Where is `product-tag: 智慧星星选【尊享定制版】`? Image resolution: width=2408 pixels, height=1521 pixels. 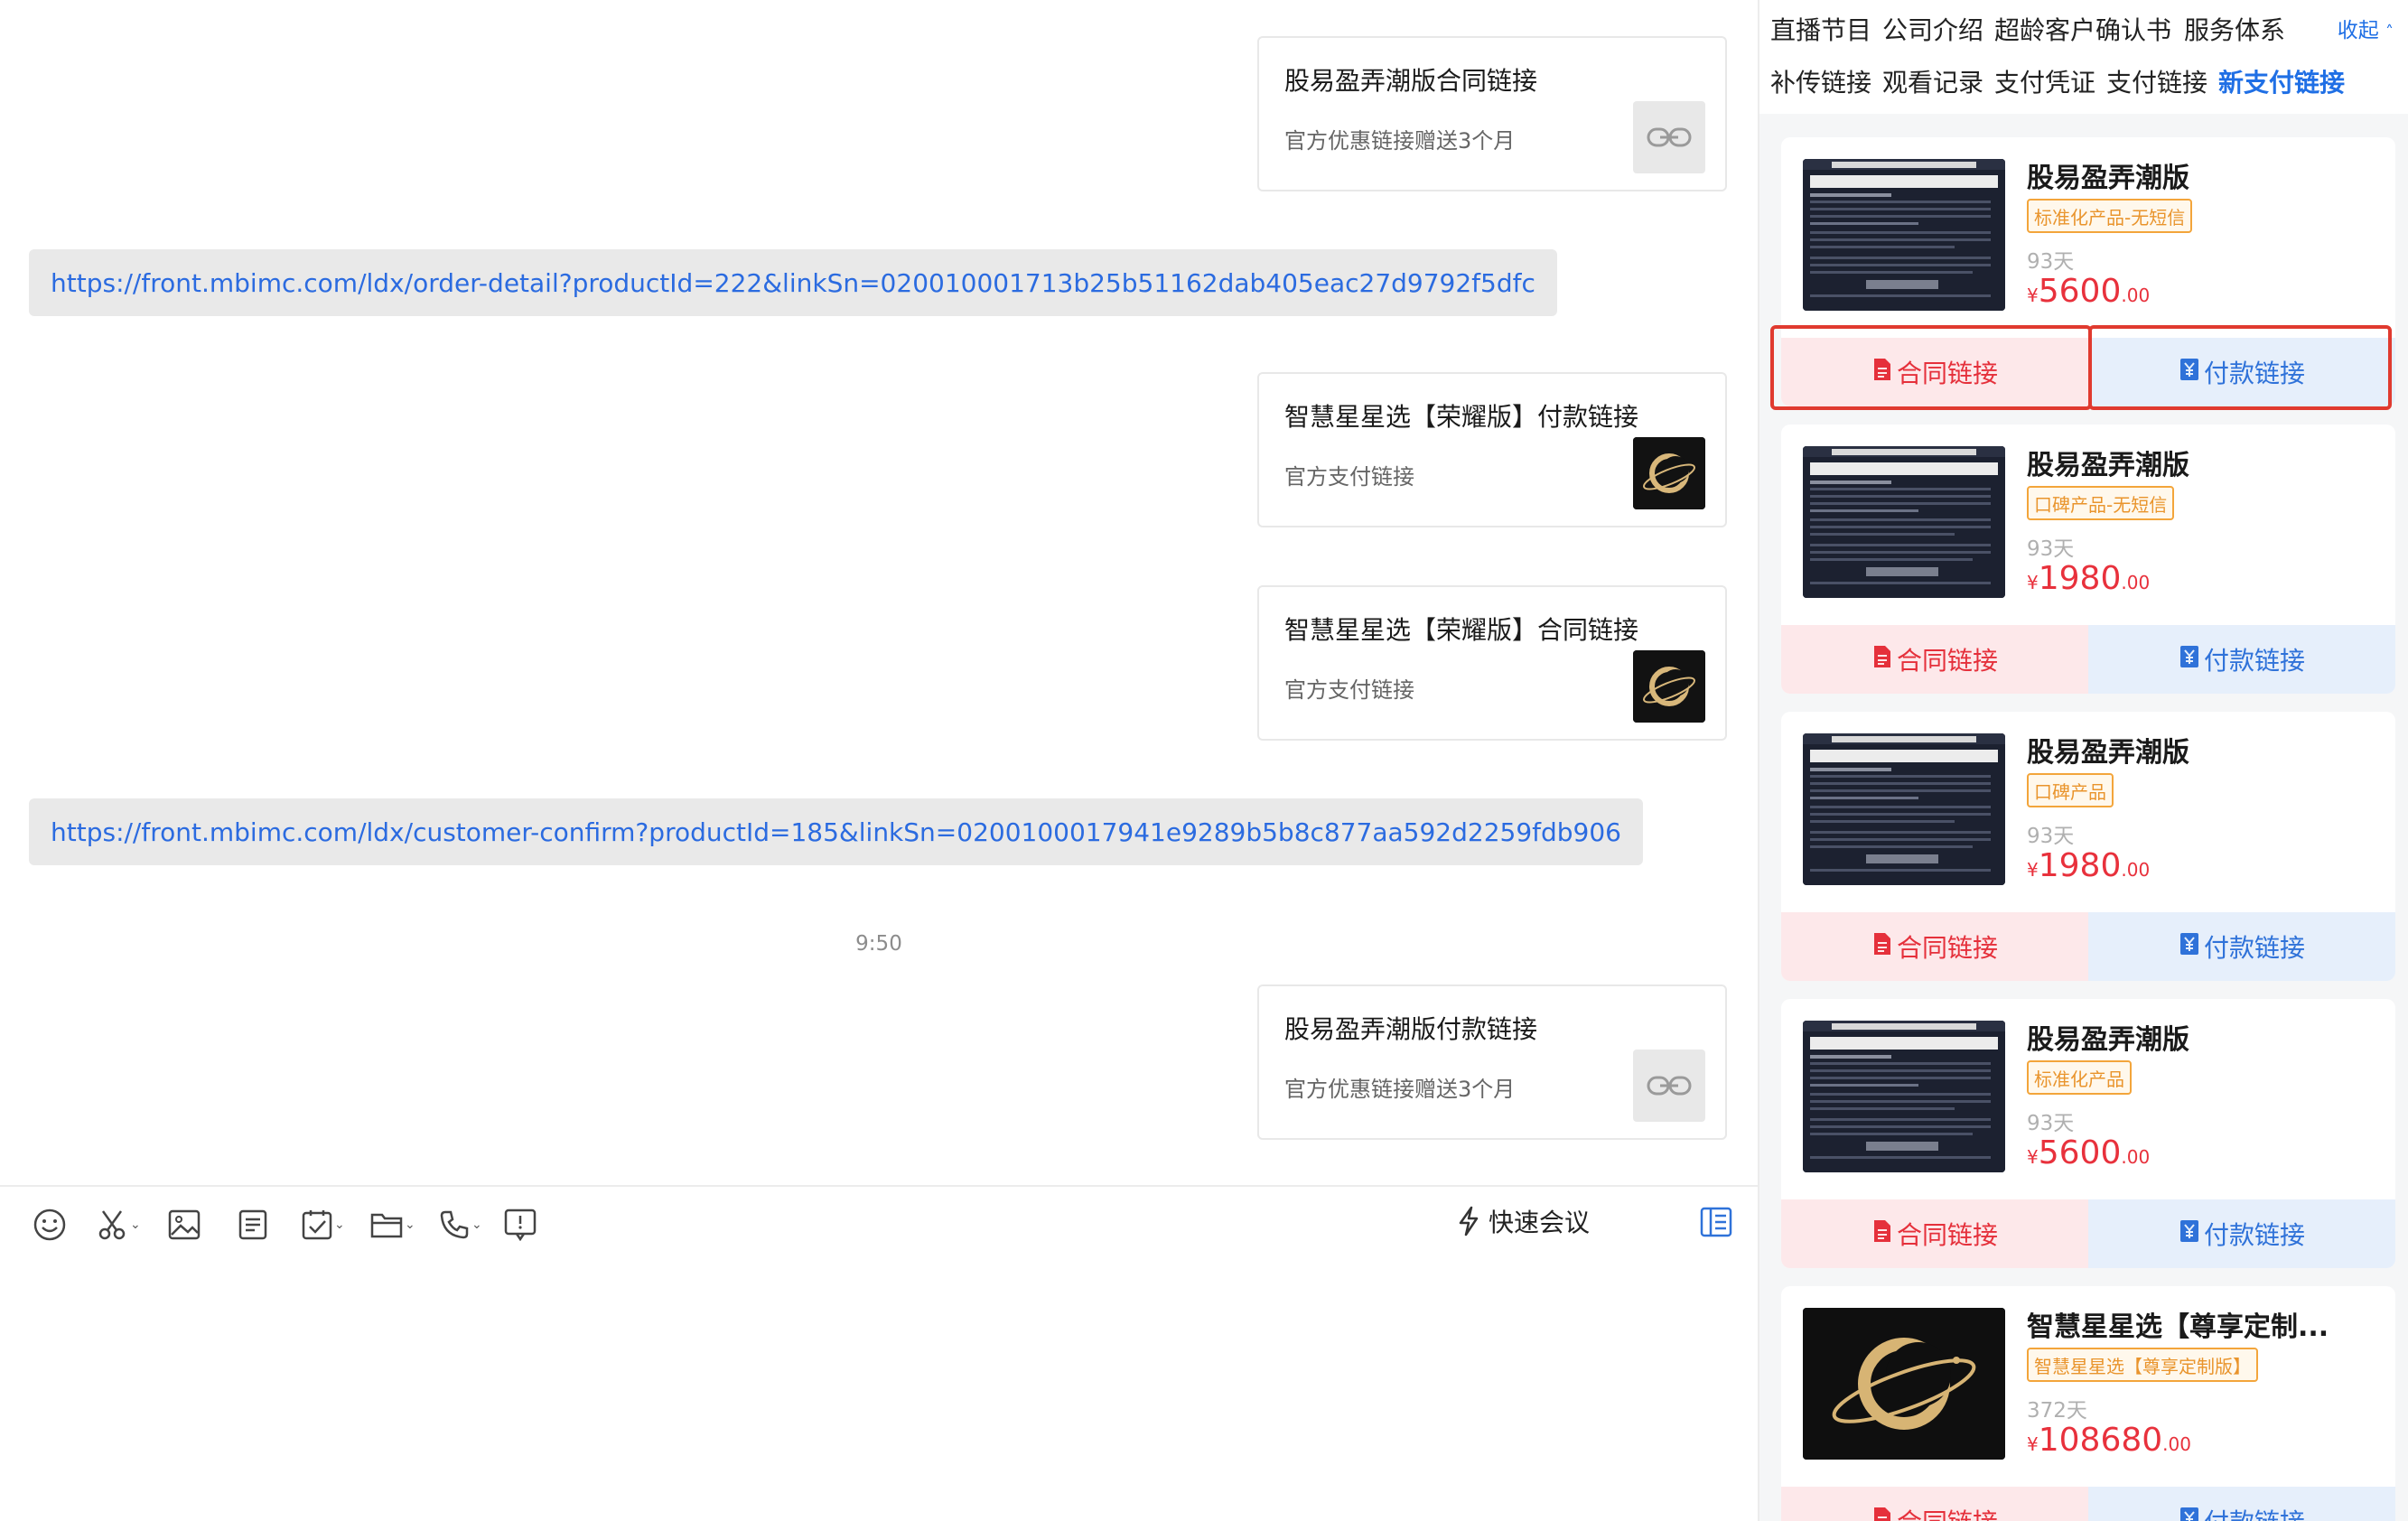 product-tag: 智慧星星选【尊享定制版】 is located at coordinates (2142, 1365).